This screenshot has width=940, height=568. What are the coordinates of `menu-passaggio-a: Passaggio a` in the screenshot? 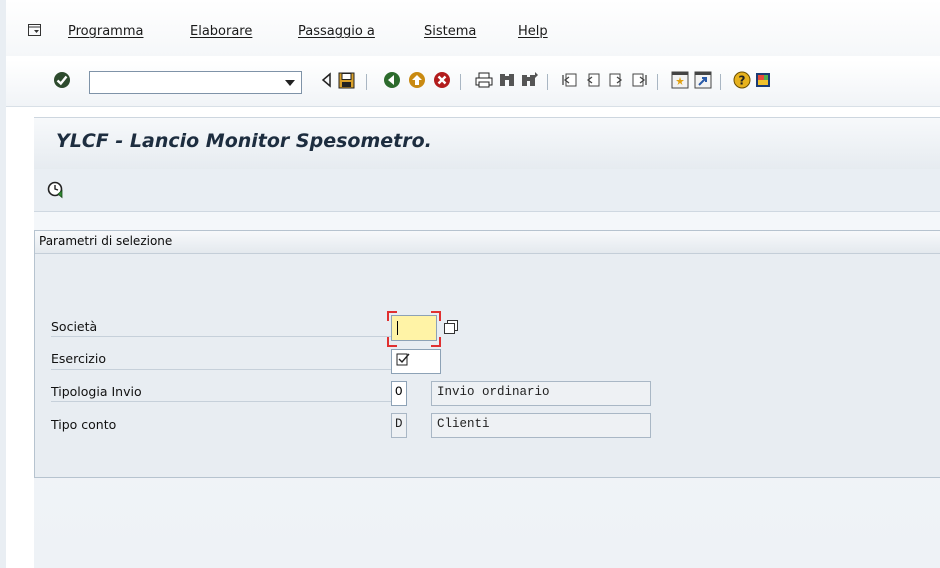 It's located at (336, 31).